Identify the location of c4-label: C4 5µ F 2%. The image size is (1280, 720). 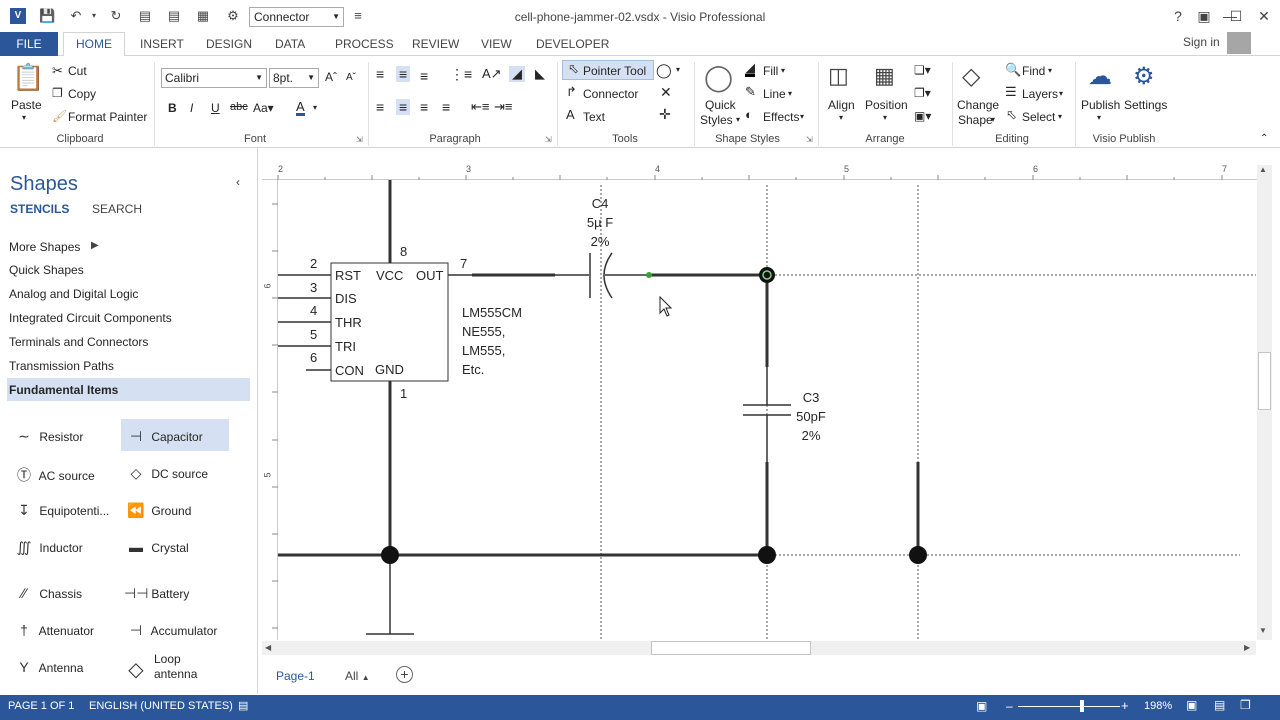
(600, 222).